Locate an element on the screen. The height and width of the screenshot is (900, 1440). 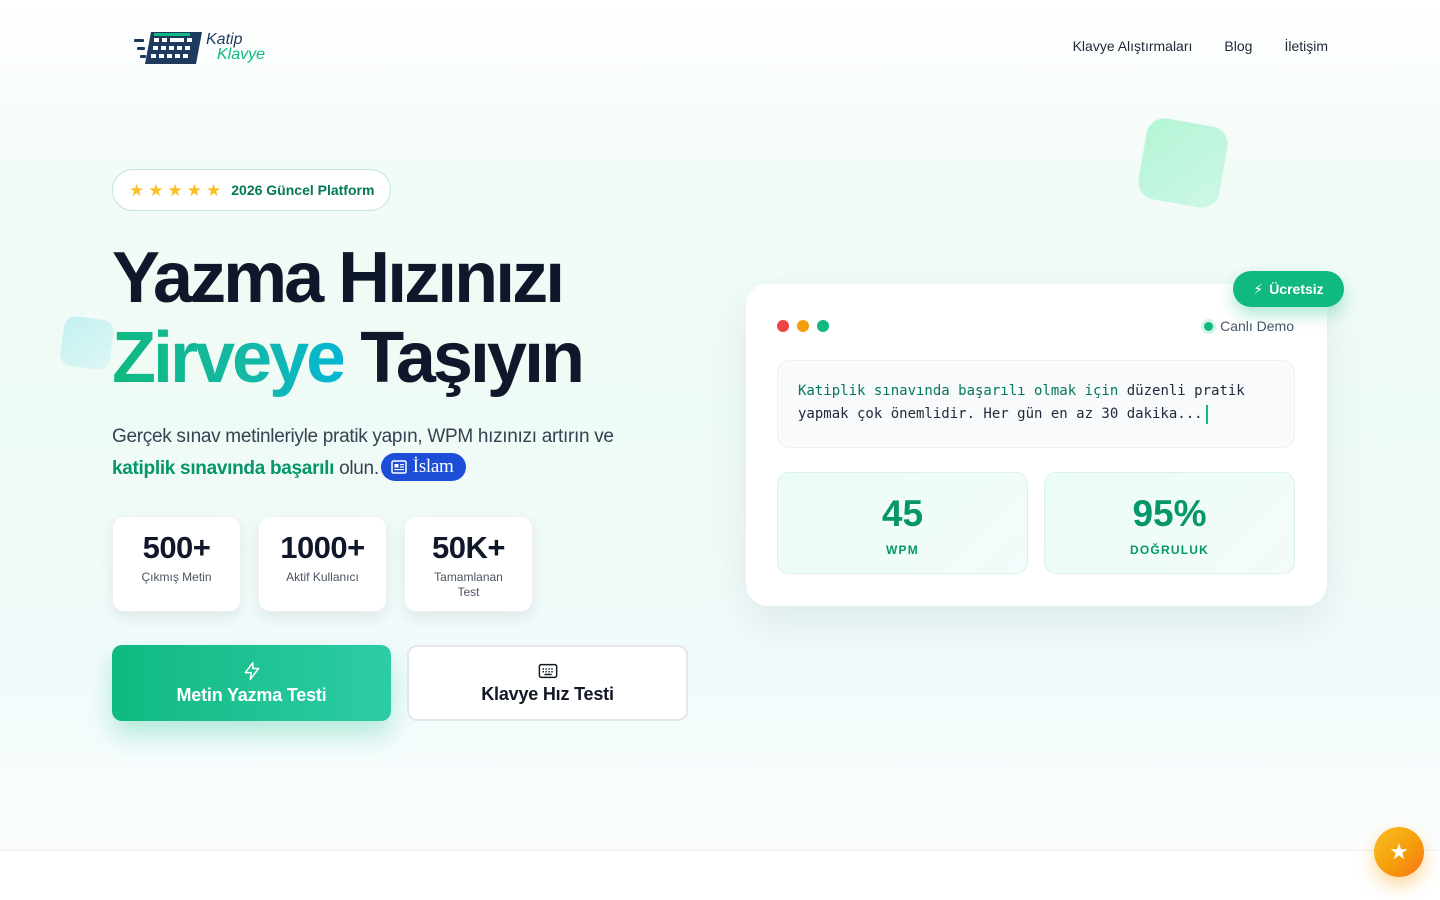
islam-tag: İslam is located at coordinates (423, 466).